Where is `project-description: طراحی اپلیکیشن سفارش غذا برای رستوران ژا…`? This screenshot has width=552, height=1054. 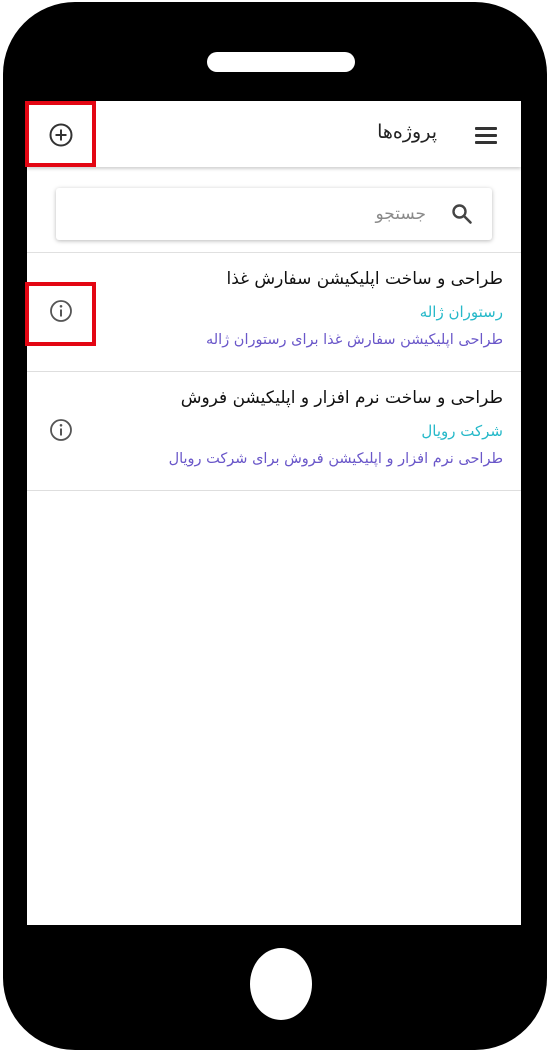 project-description: طراحی اپلیکیشن سفارش غذا برای رستوران ژا… is located at coordinates (354, 340).